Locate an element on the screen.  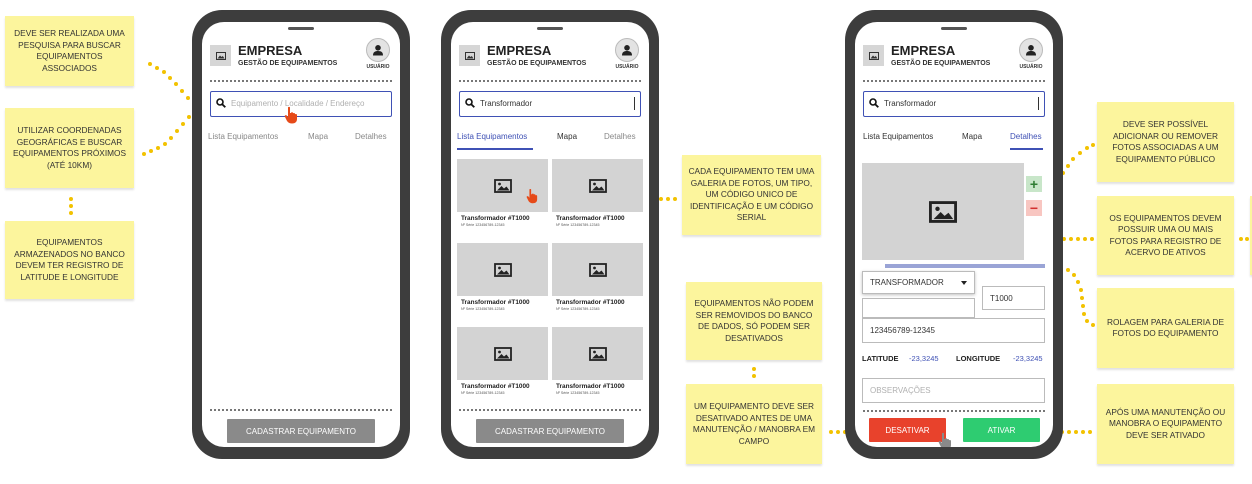
active-tab-indicator is located at coordinates (1026, 149).